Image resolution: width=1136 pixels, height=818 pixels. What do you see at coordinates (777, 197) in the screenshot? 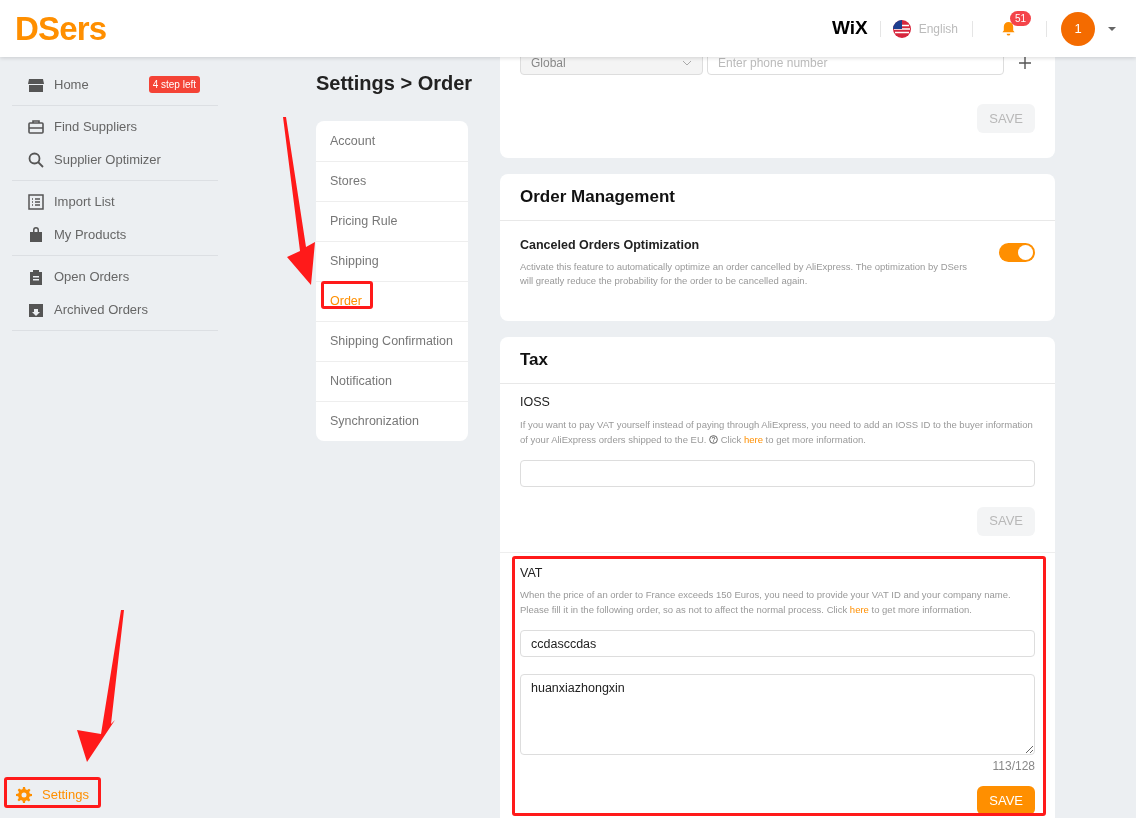
I see `card-title: Order Management` at bounding box center [777, 197].